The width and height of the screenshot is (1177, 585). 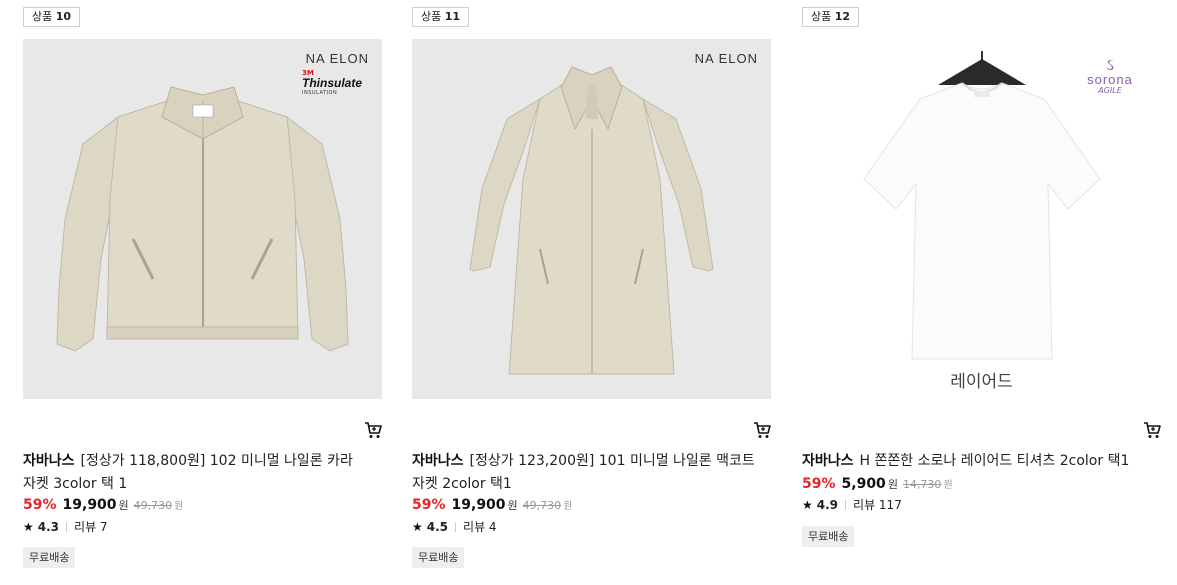 I want to click on review-count: 리뷰 117, so click(x=877, y=505).